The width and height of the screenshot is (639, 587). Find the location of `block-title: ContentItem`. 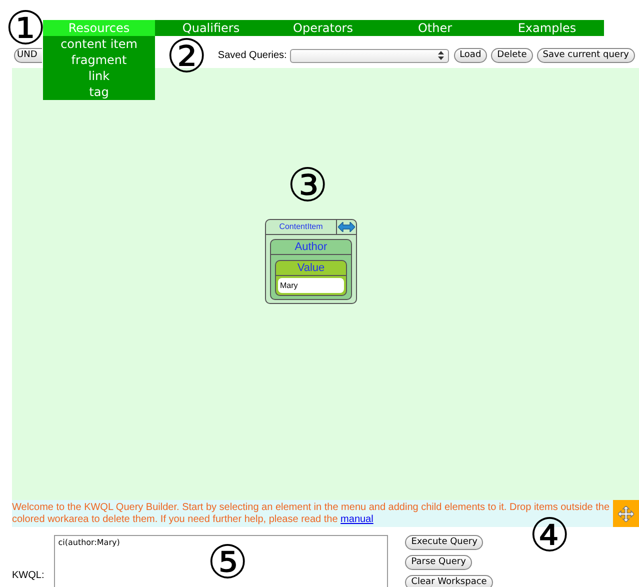

block-title: ContentItem is located at coordinates (301, 227).